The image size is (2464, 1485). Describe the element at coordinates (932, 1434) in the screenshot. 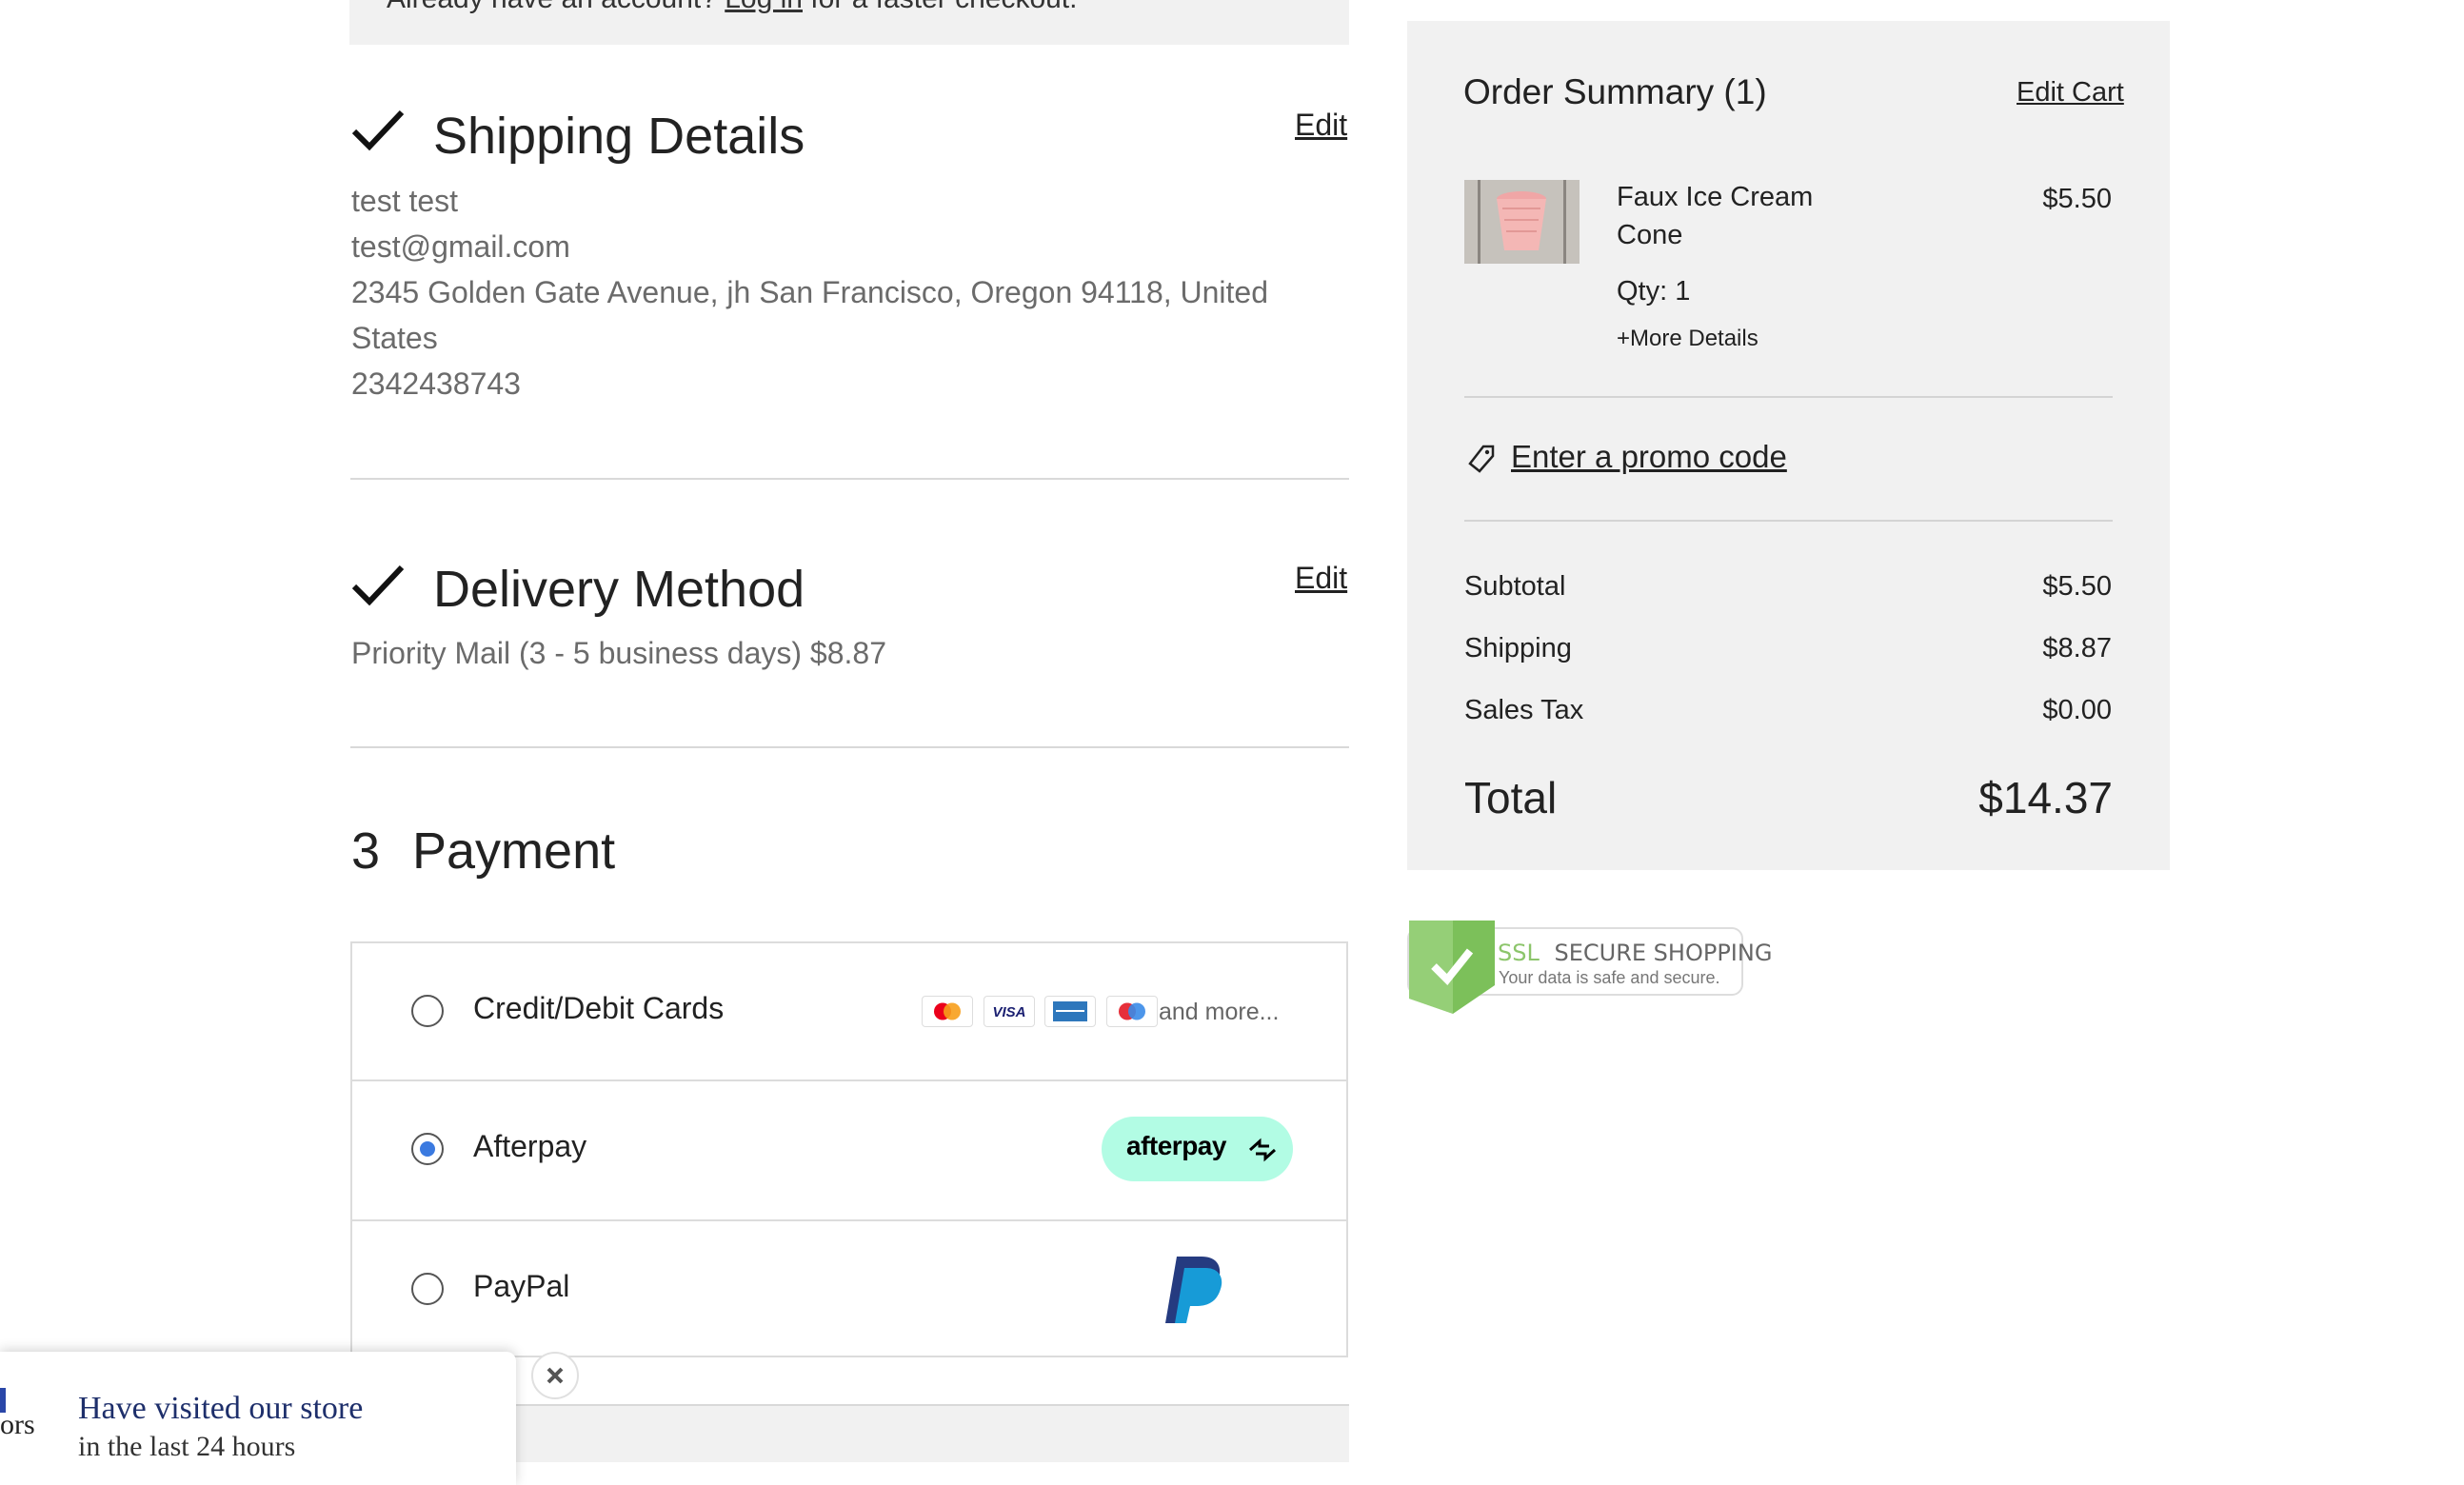

I see `next-section-band` at that location.